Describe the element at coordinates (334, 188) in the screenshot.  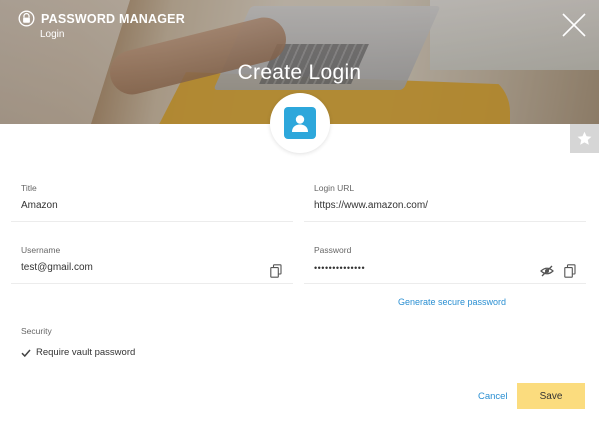
I see `login-url-label: Login URL` at that location.